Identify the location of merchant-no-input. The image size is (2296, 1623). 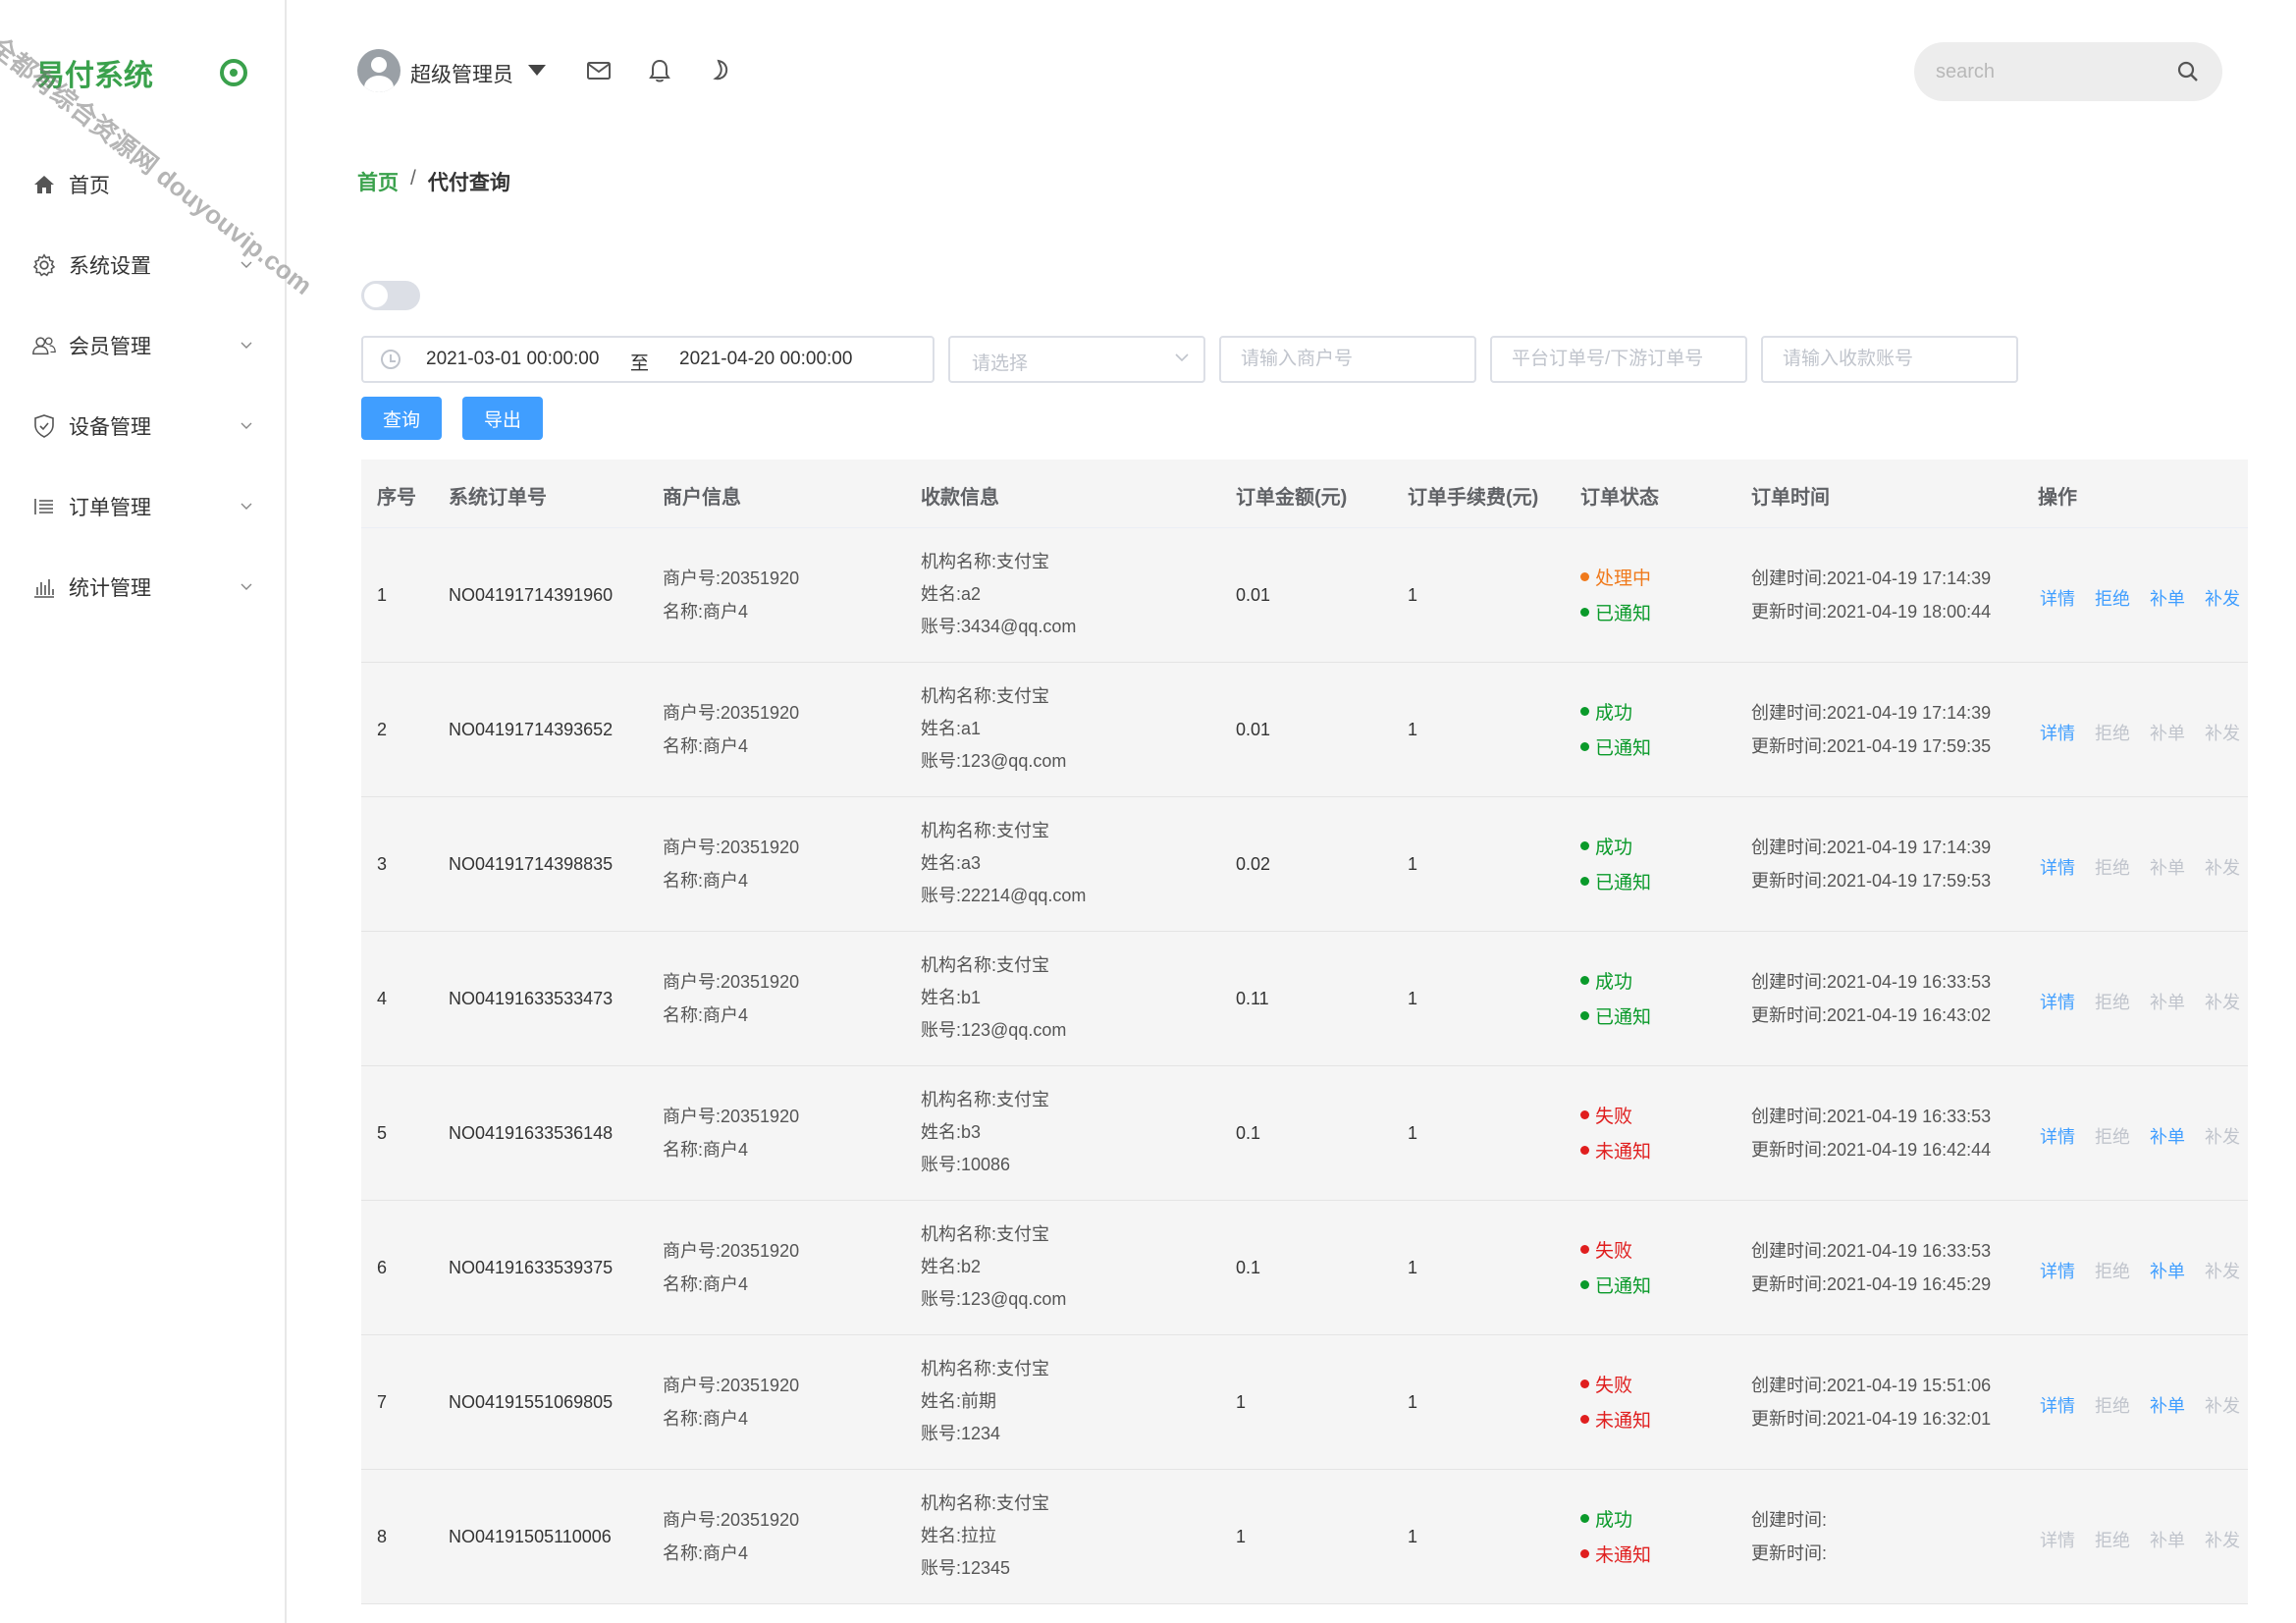
(1347, 359).